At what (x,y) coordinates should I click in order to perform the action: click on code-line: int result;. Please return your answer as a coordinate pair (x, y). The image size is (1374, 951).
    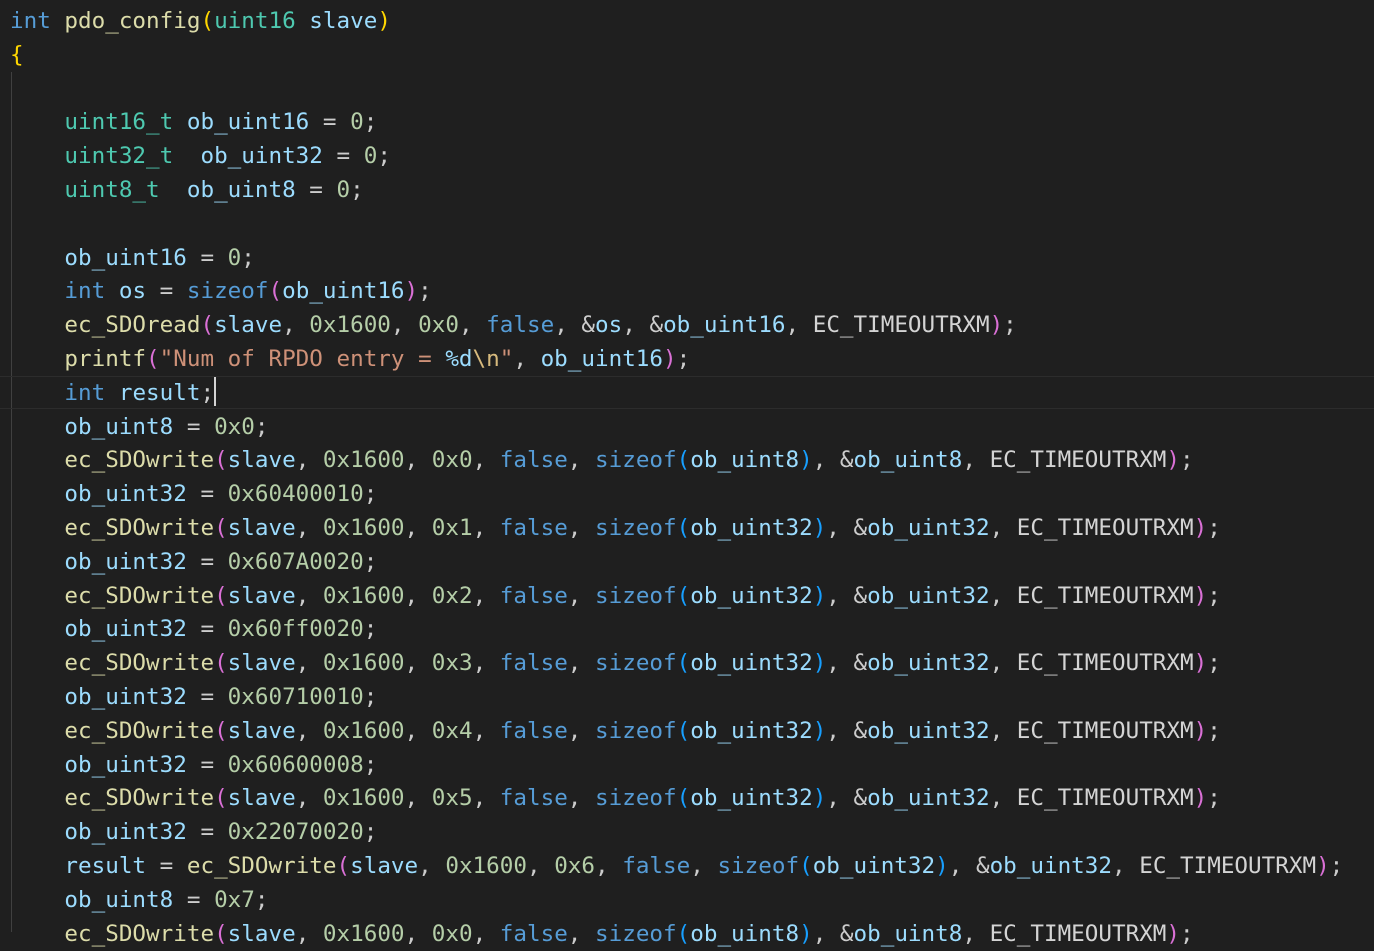
    Looking at the image, I should click on (687, 393).